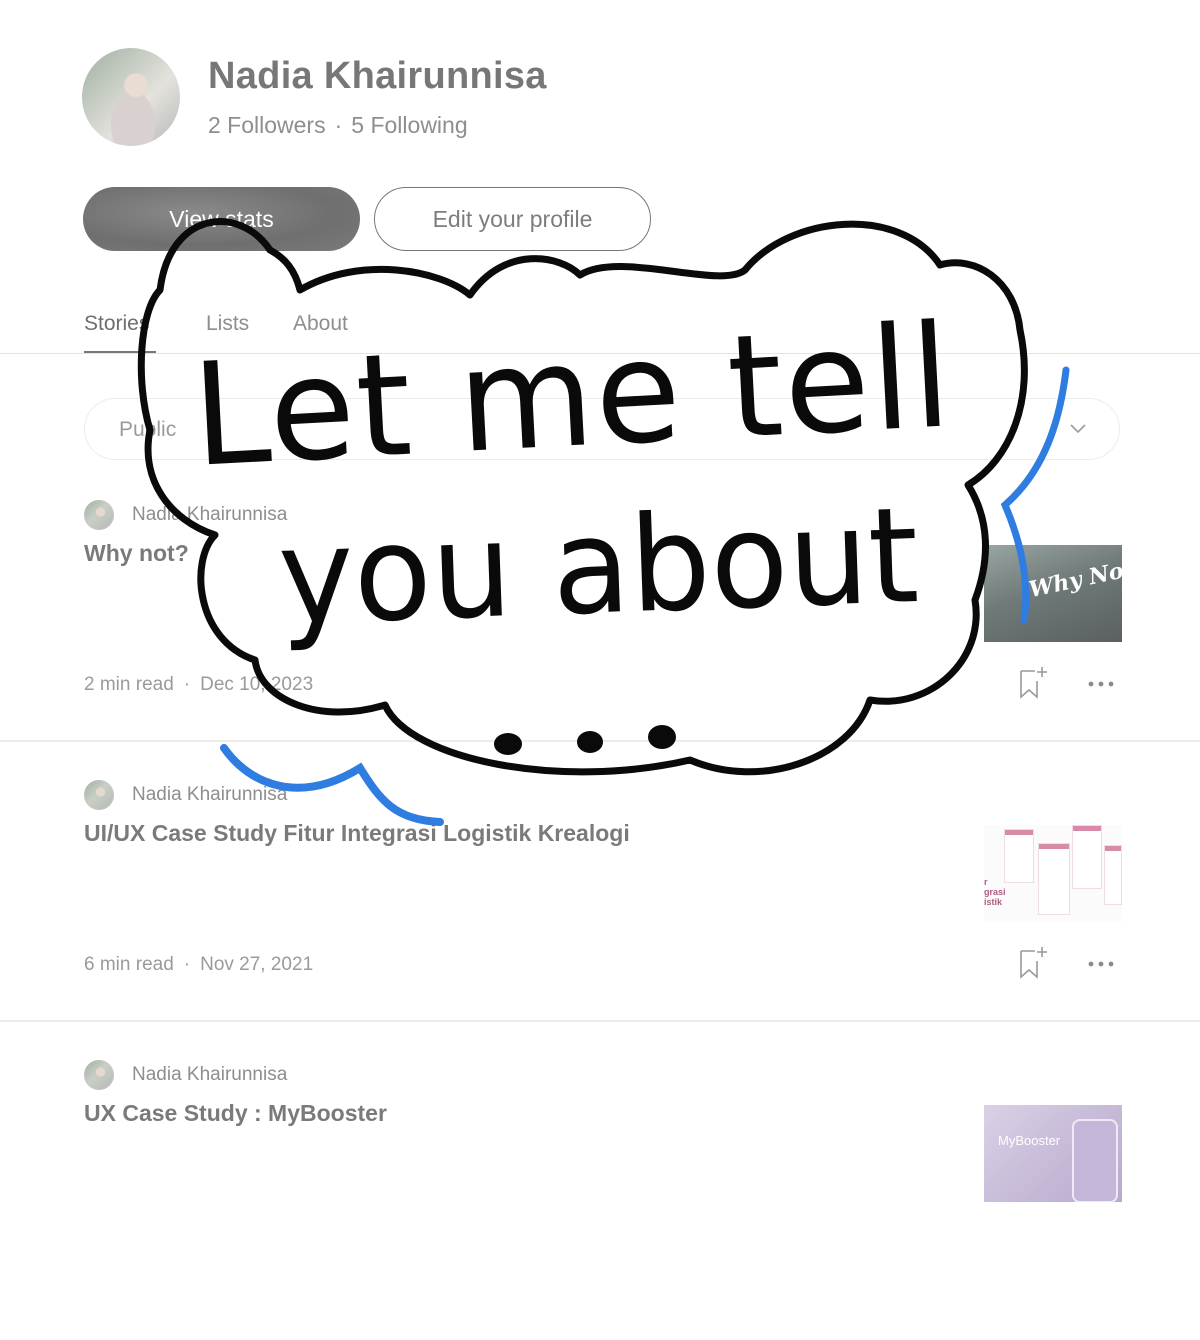  I want to click on read-time: 6 min read, so click(129, 964).